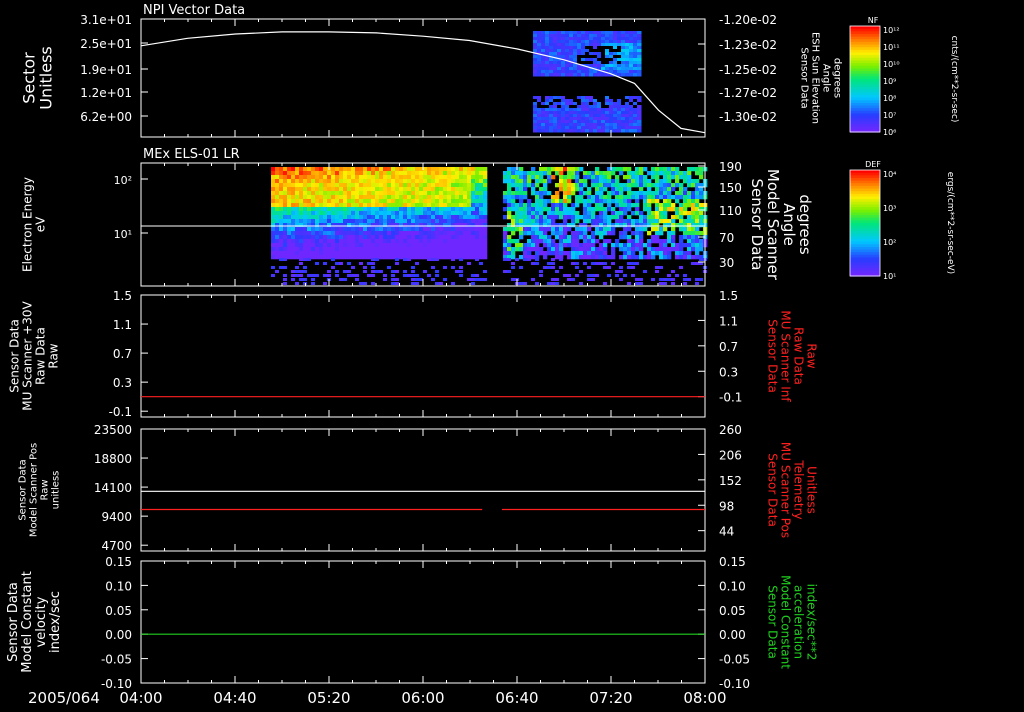 This screenshot has width=1024, height=712. What do you see at coordinates (773, 225) in the screenshot?
I see `right-axis-label: Model Scanner` at bounding box center [773, 225].